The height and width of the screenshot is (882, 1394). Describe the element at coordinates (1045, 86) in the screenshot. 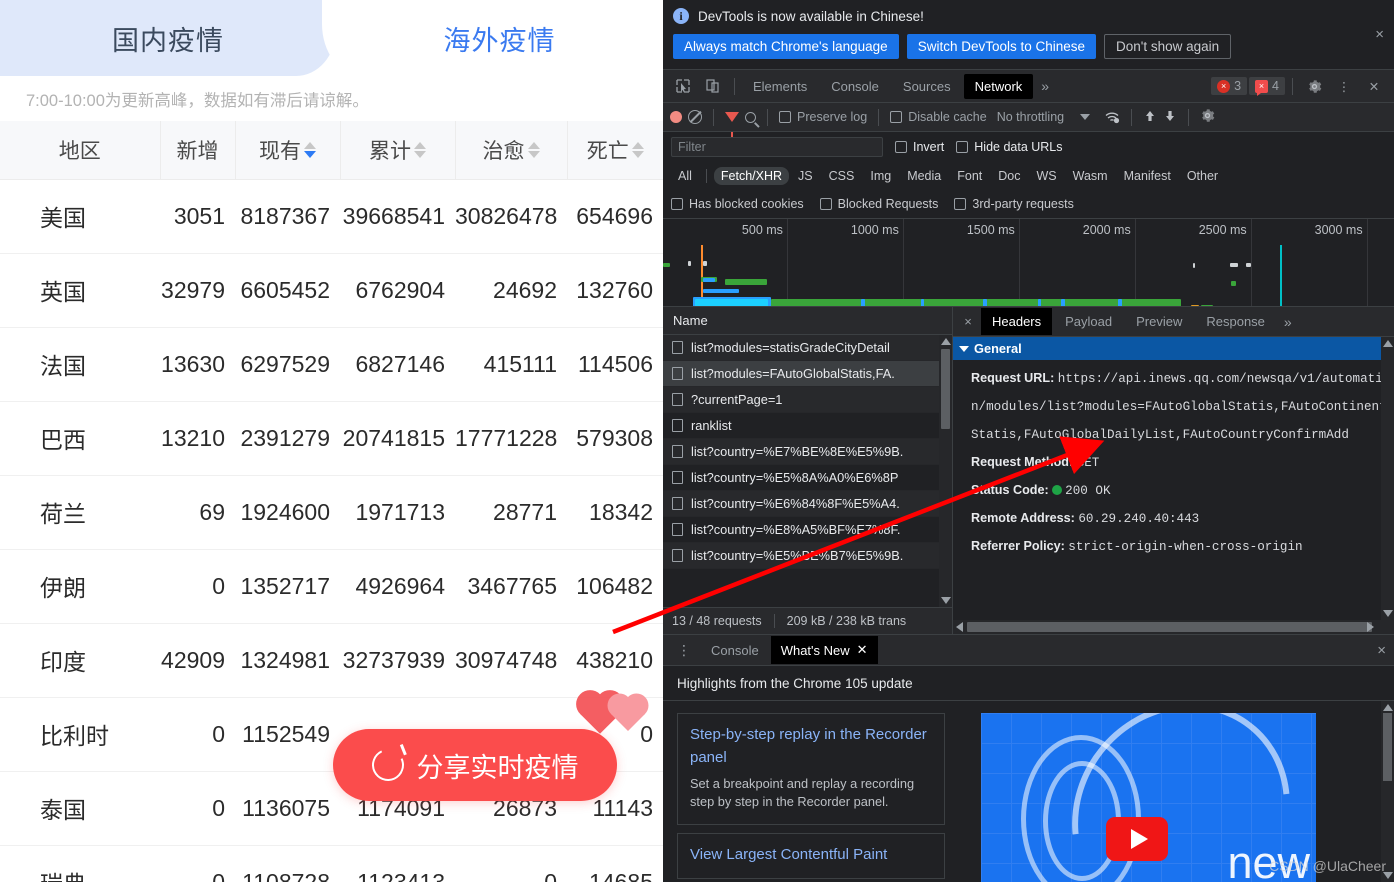

I see `more-tabs-icon: »` at that location.